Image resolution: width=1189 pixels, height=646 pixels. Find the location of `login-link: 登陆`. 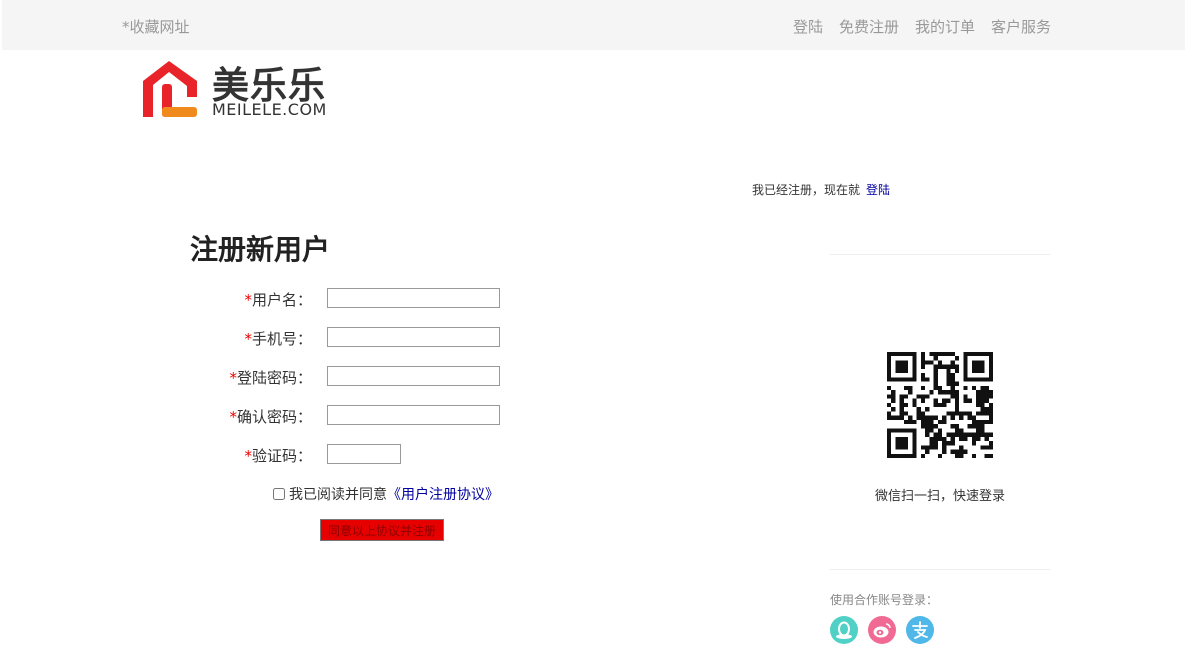

login-link: 登陆 is located at coordinates (878, 190).